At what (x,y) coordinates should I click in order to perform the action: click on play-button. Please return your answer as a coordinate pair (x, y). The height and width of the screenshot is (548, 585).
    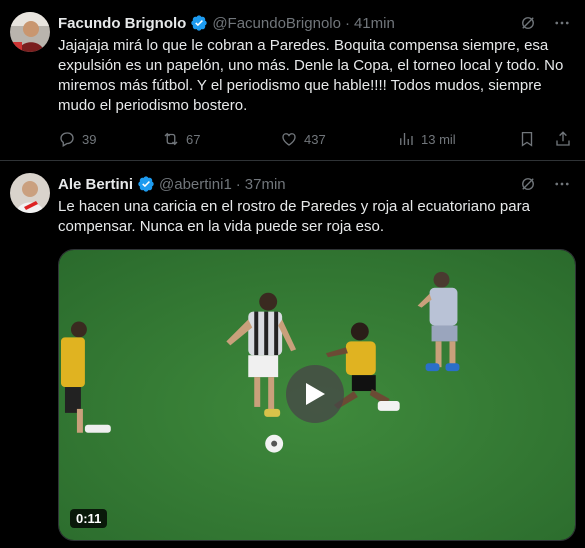
    Looking at the image, I should click on (315, 394).